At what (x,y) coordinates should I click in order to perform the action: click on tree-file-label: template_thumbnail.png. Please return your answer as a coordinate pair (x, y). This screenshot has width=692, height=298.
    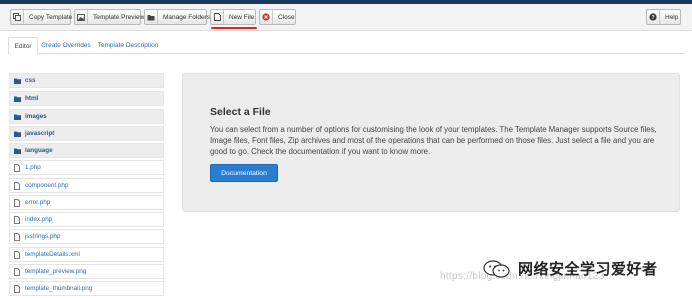
    Looking at the image, I should click on (59, 288).